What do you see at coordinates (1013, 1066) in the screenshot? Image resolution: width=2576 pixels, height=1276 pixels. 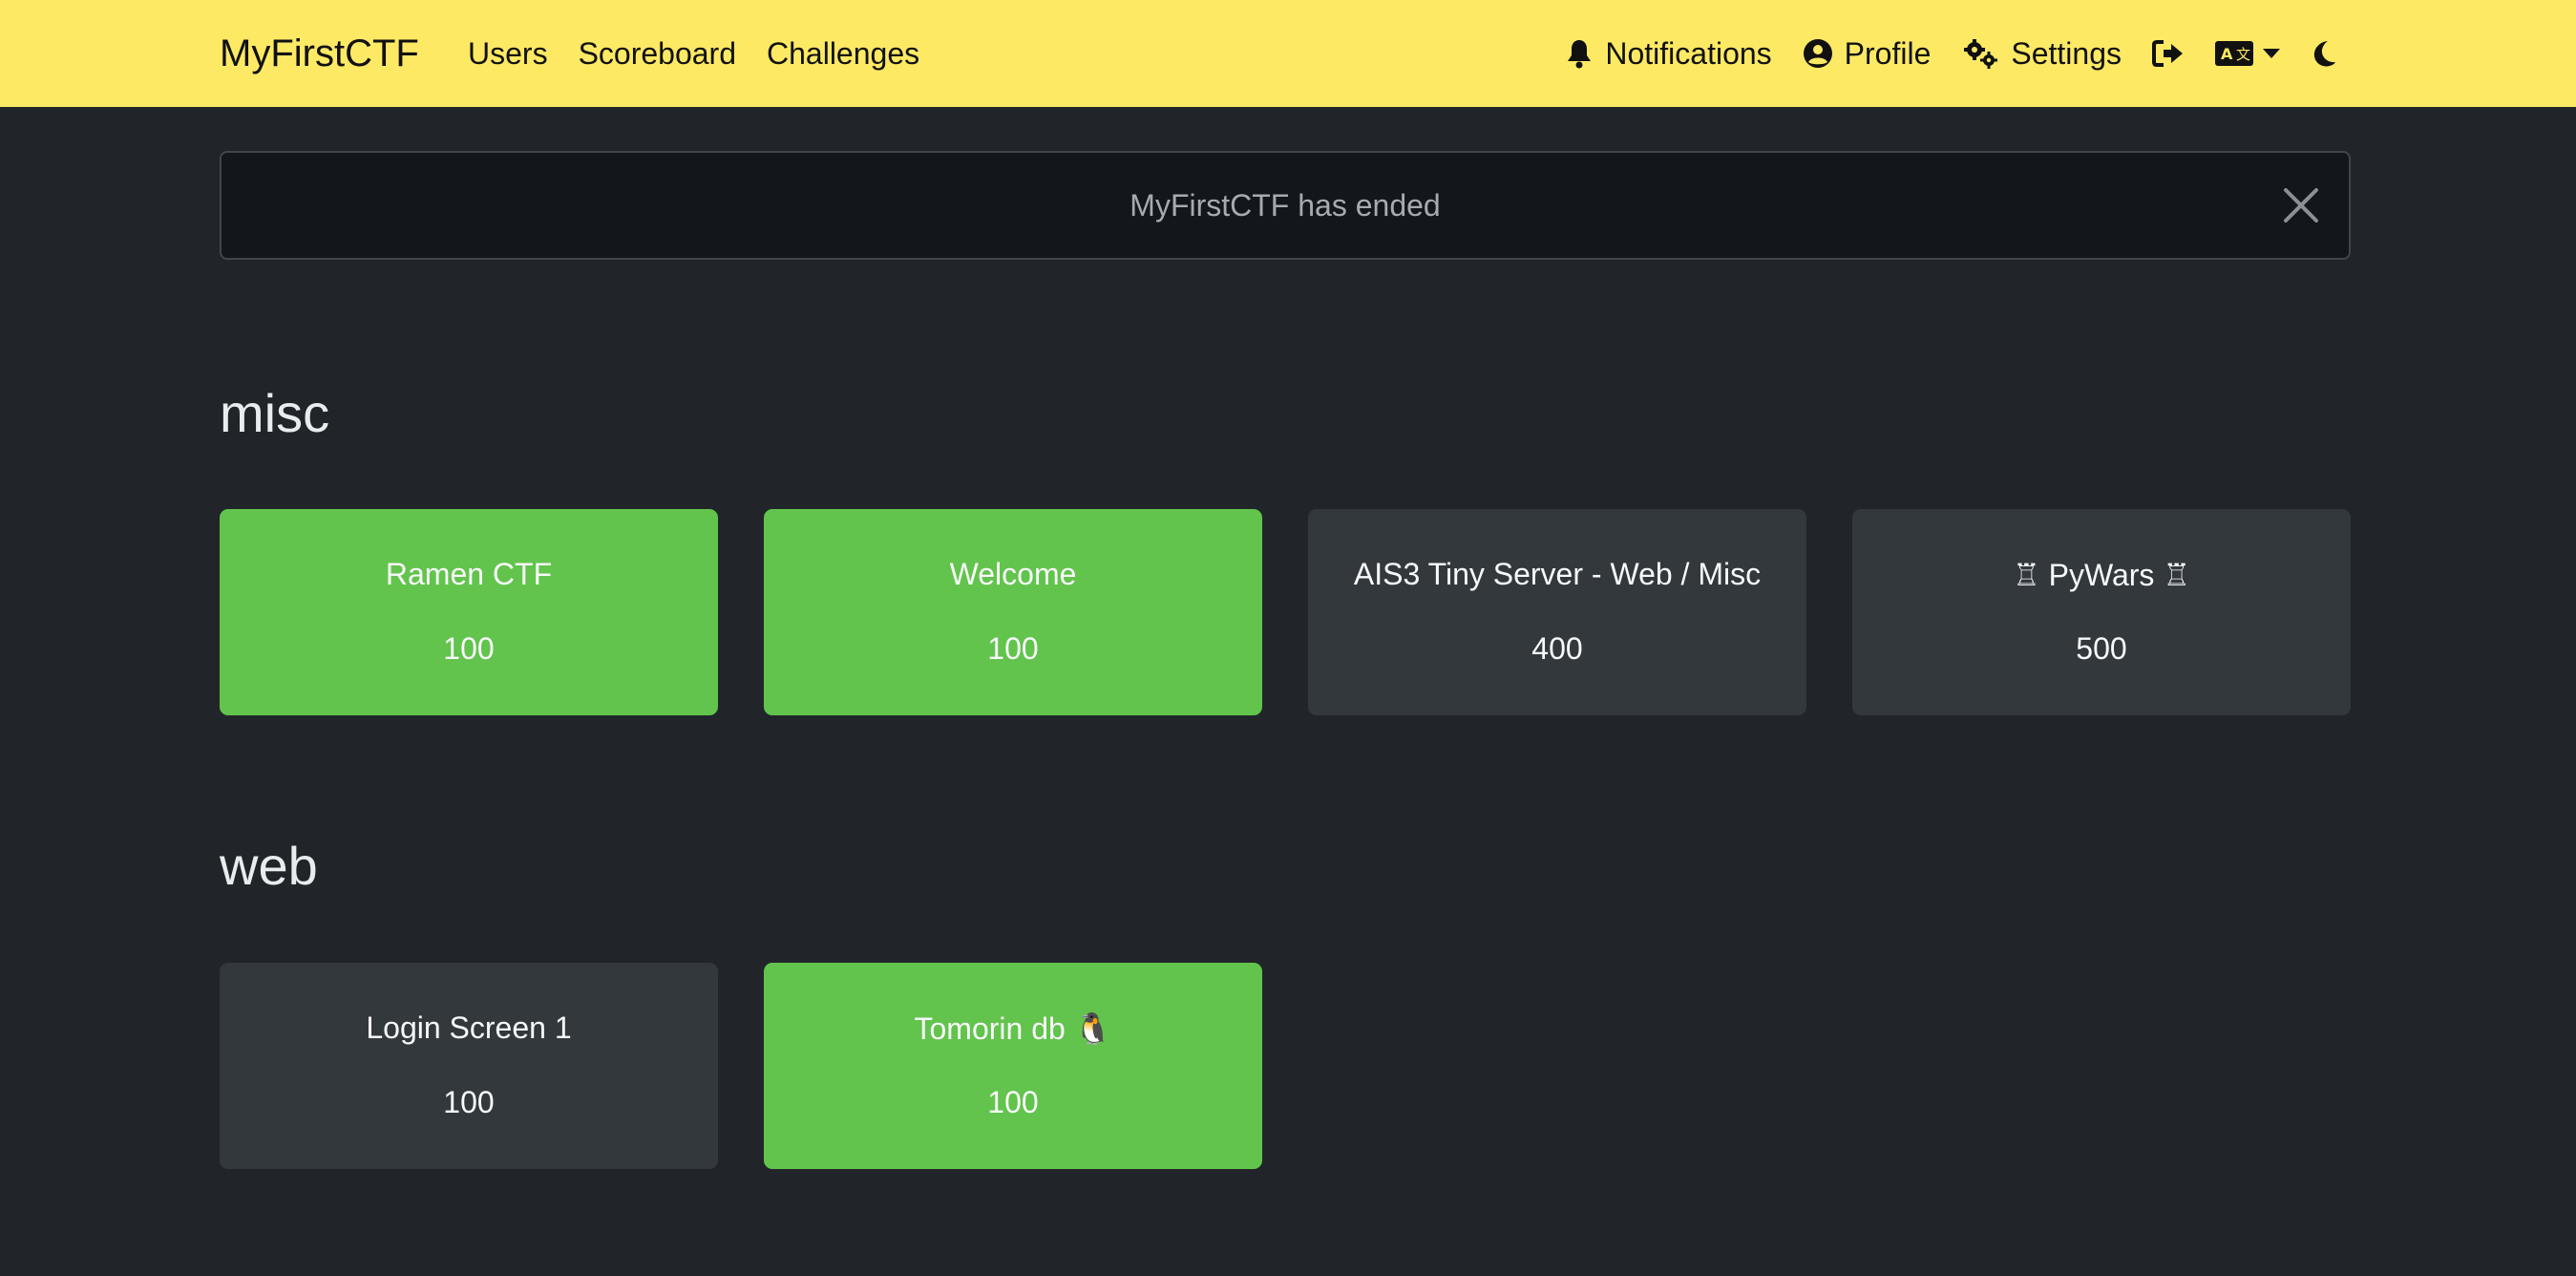 I see `challenge-card-tomorin-db: Tomorin db 🐧 100` at bounding box center [1013, 1066].